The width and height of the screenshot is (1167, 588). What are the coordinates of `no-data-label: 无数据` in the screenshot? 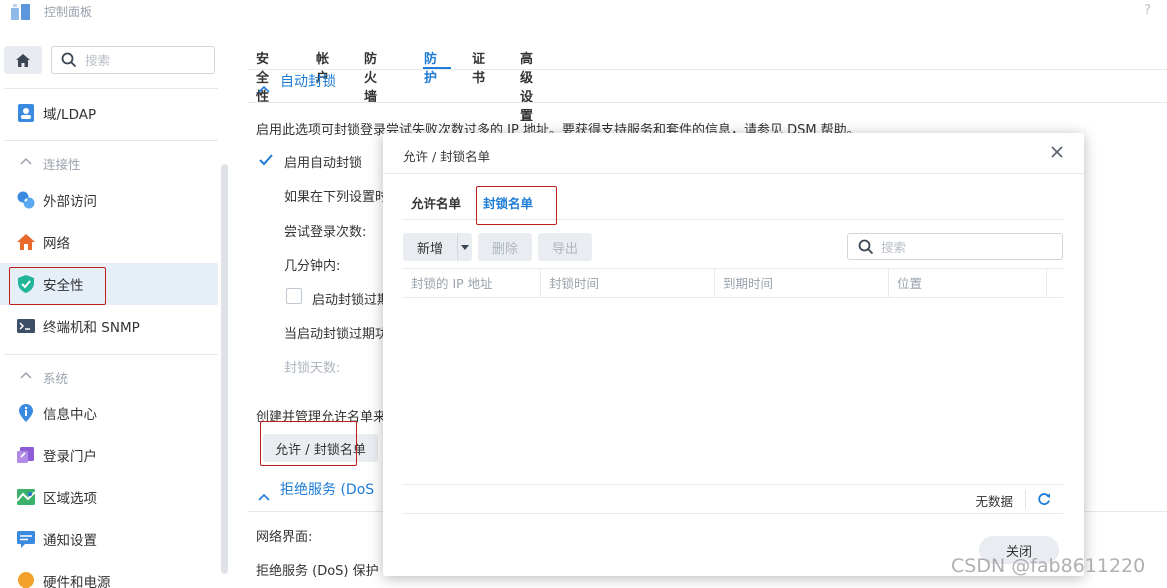 It's located at (994, 501).